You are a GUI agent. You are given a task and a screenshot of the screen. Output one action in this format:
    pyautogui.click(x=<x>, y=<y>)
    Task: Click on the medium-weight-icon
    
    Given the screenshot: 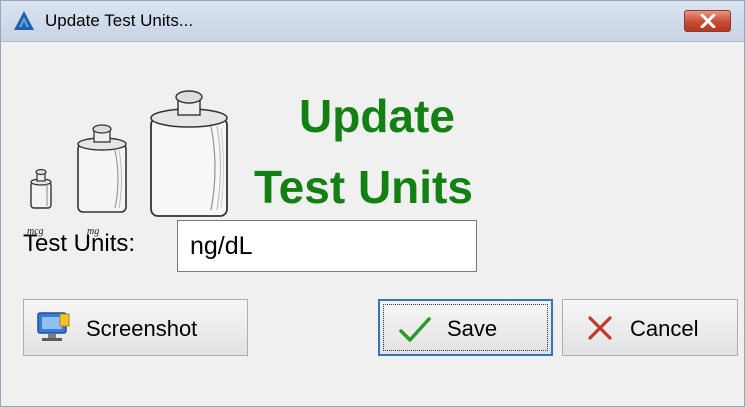 What is the action you would take?
    pyautogui.click(x=102, y=168)
    